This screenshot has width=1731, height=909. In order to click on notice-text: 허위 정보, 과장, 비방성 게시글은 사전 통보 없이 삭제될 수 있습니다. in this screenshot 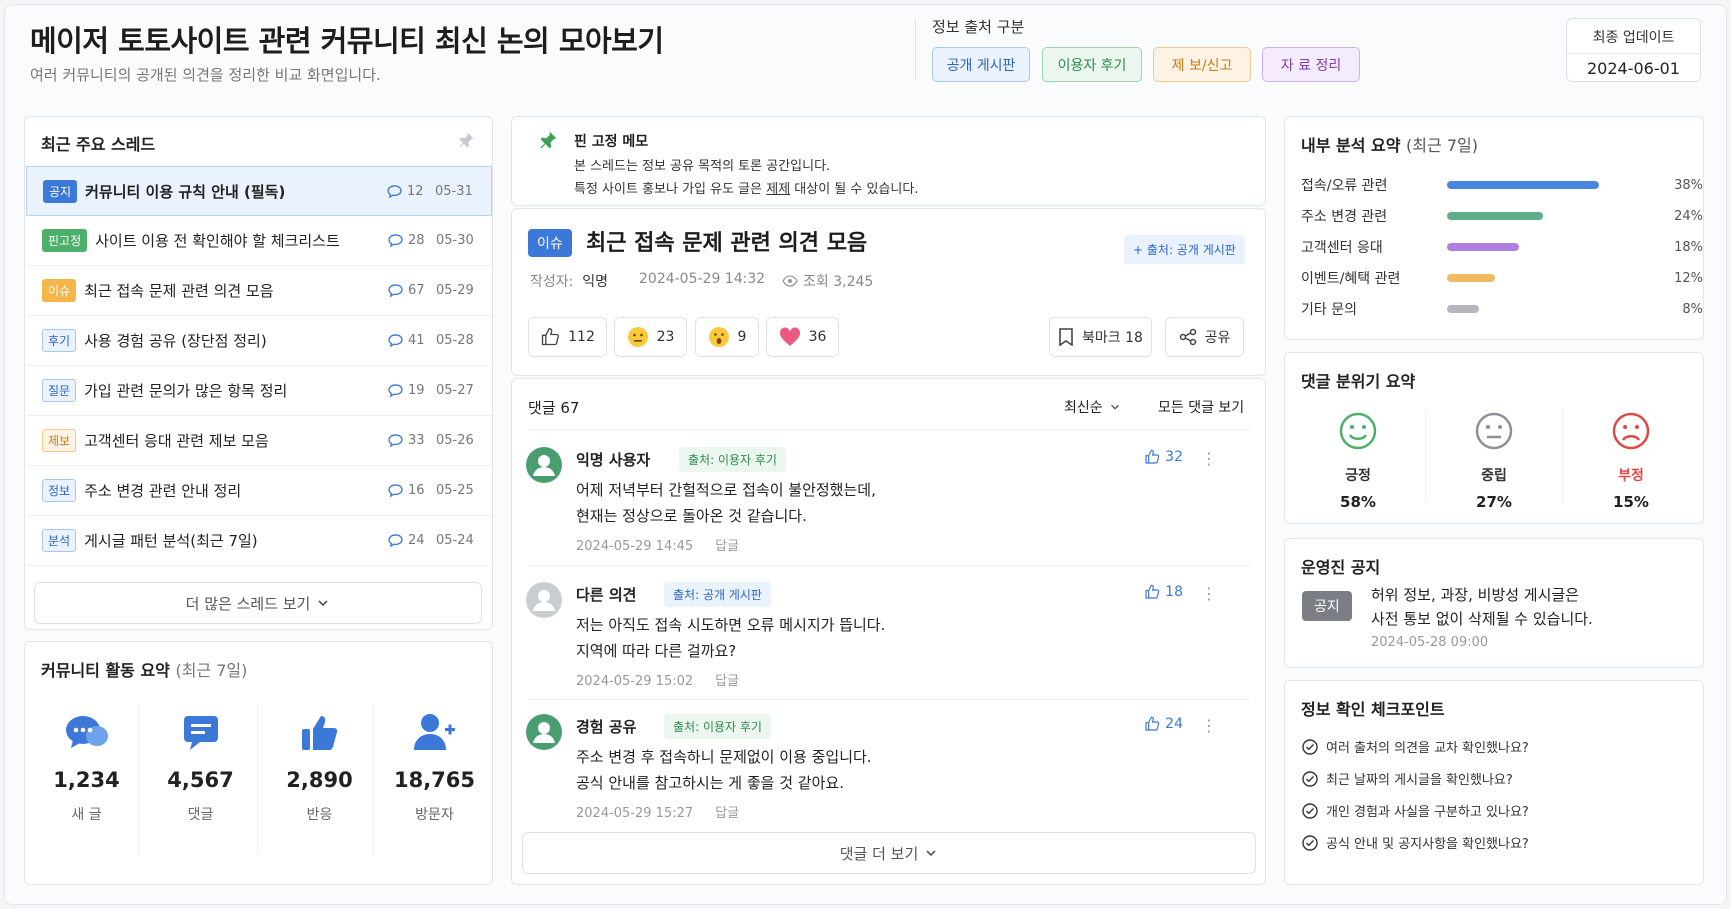, I will do `click(1482, 607)`.